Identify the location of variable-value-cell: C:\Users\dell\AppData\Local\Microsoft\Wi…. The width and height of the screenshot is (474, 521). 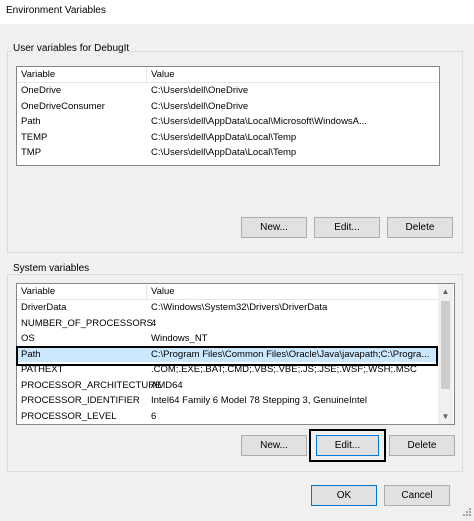
(259, 121).